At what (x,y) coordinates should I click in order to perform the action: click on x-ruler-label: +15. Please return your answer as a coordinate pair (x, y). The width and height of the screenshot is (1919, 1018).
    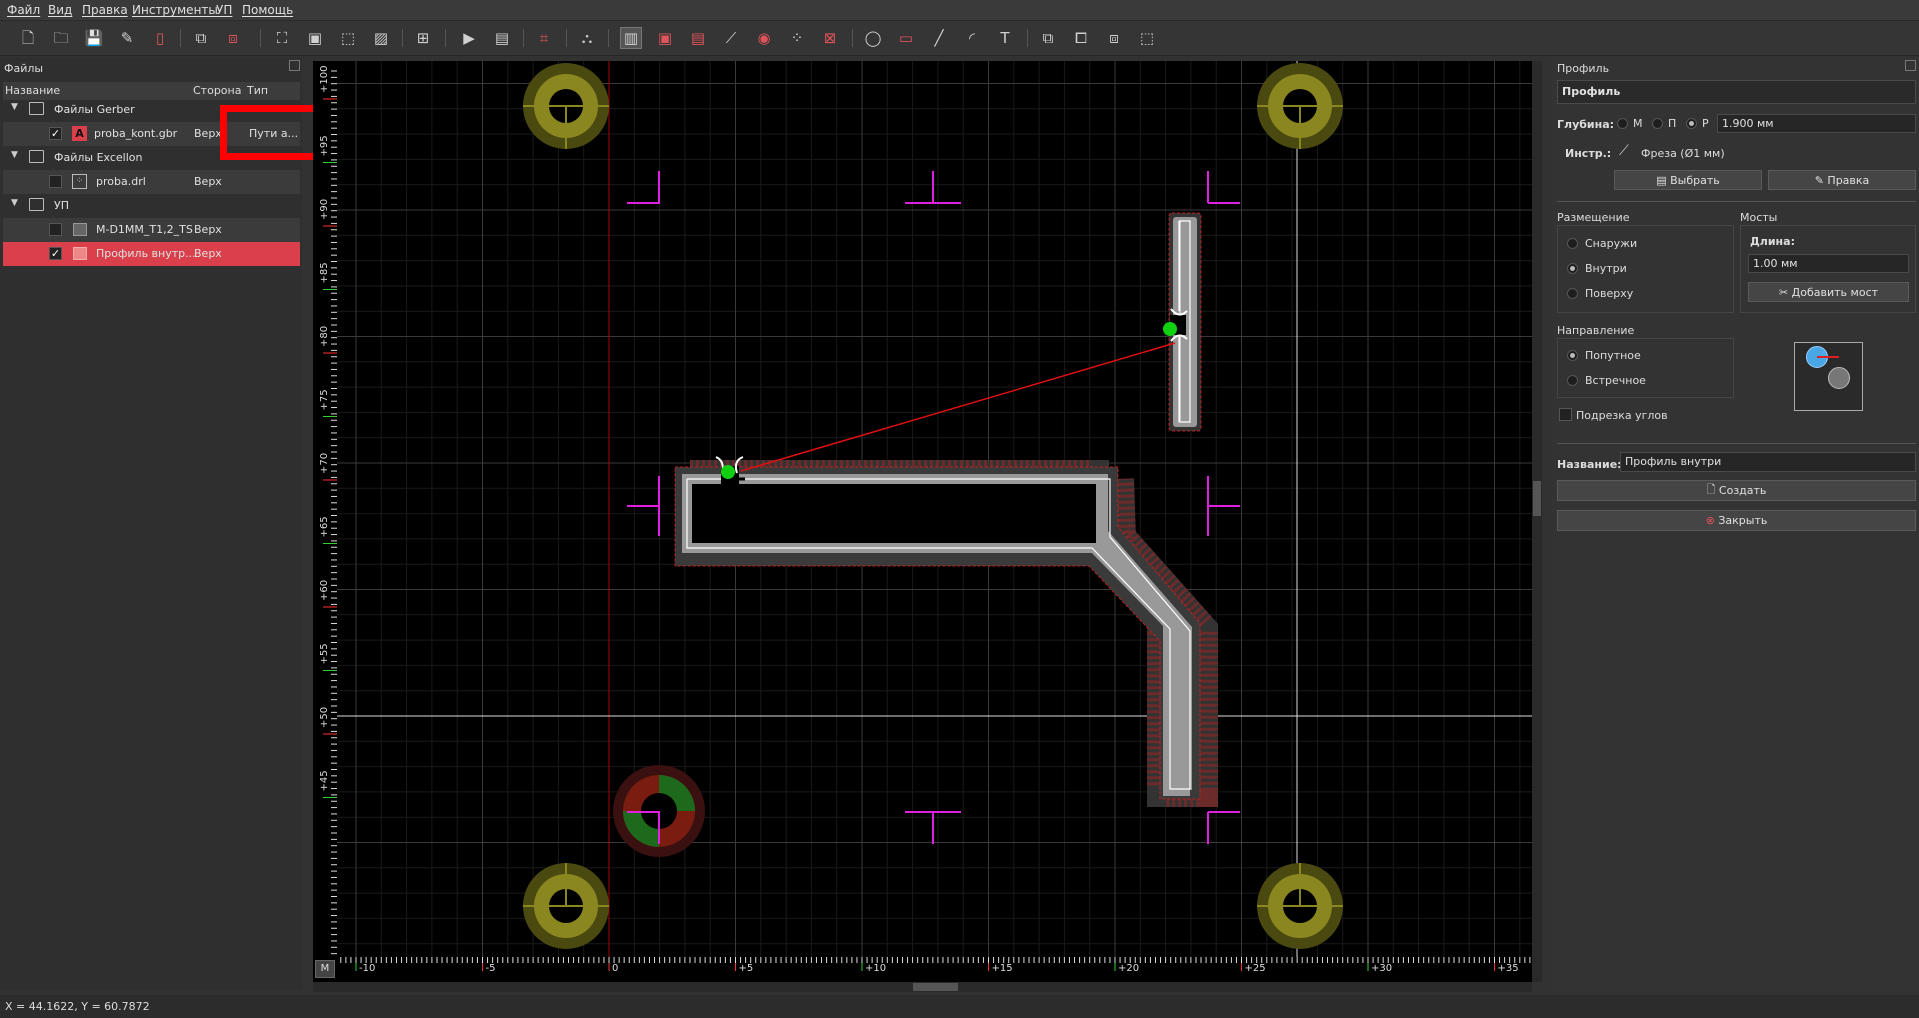
    Looking at the image, I should click on (1002, 968).